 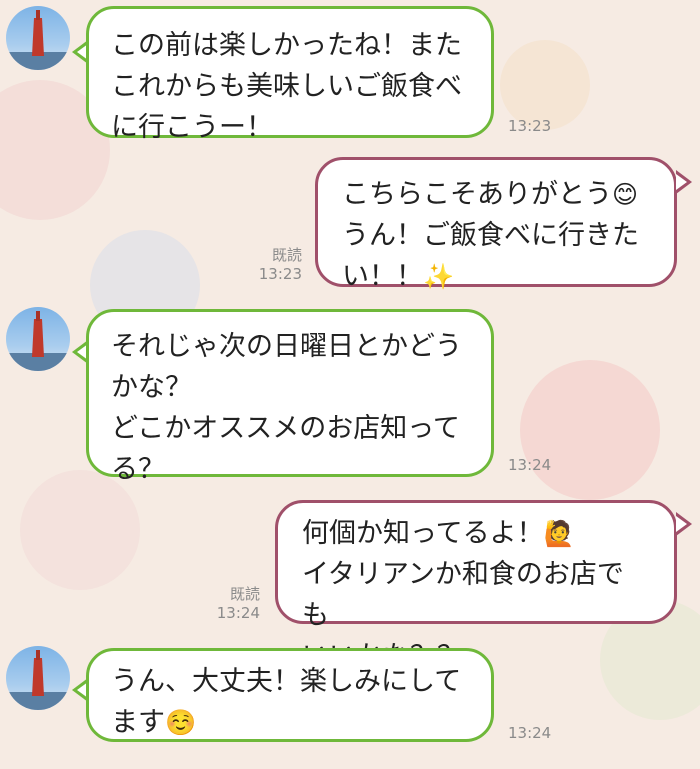 What do you see at coordinates (286, 408) in the screenshot?
I see `message-text: それじゃ次の日曜日とかどう かな？ どこかオススメのお店知って る？` at bounding box center [286, 408].